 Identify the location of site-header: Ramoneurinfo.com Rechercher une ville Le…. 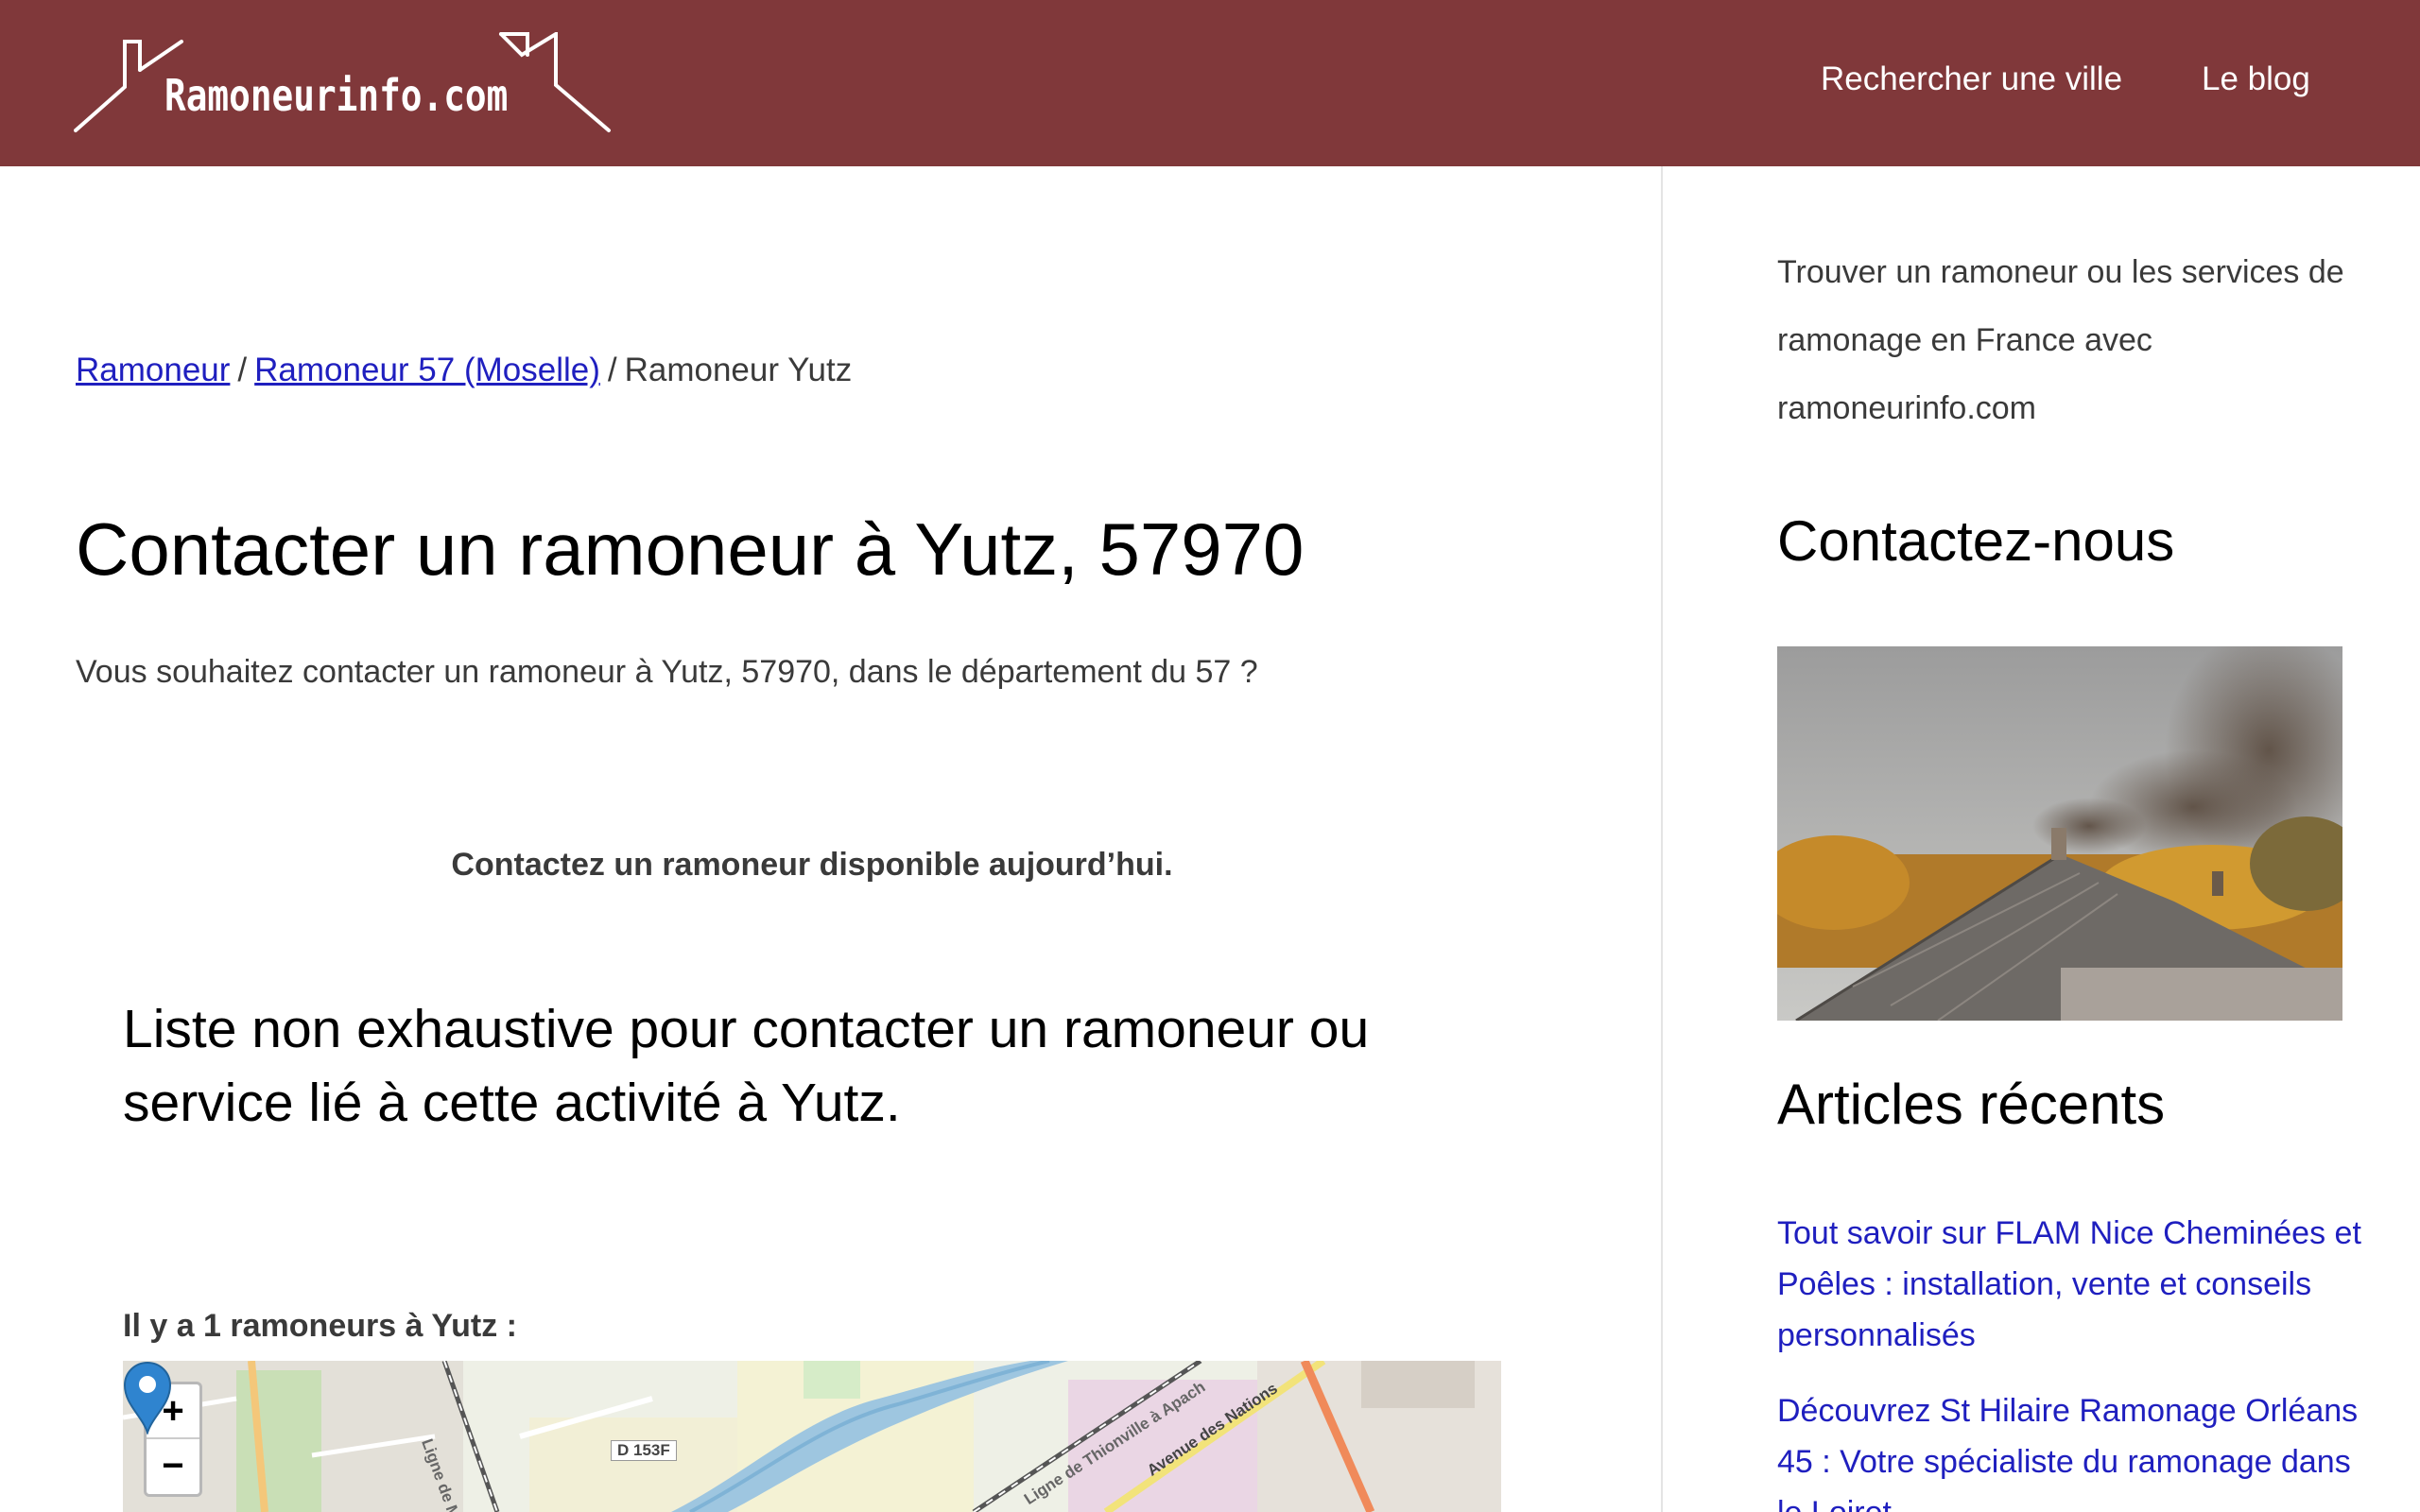
(1210, 83).